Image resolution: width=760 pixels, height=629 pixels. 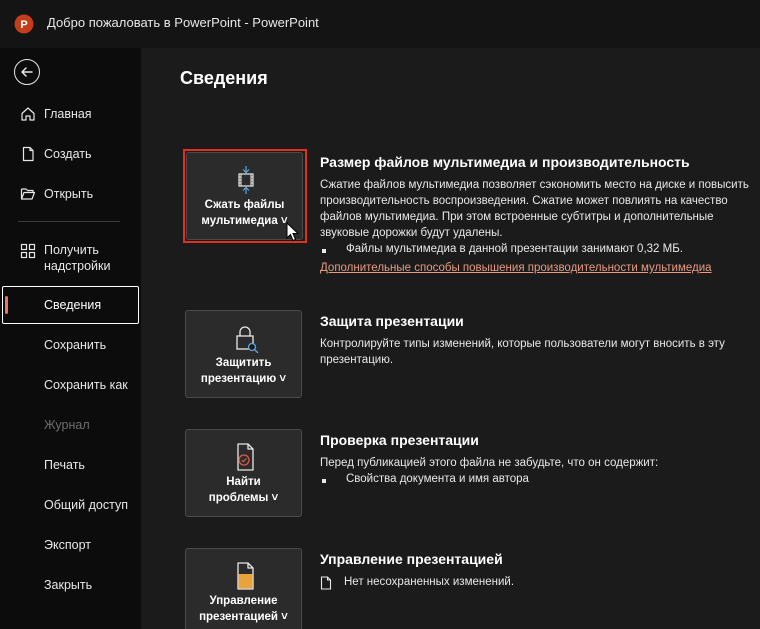 What do you see at coordinates (67, 425) in the screenshot?
I see `sidebar-item-label: Журнал` at bounding box center [67, 425].